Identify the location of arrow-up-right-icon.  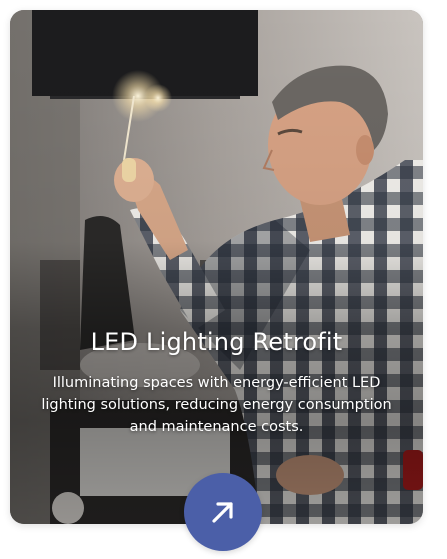
(223, 512).